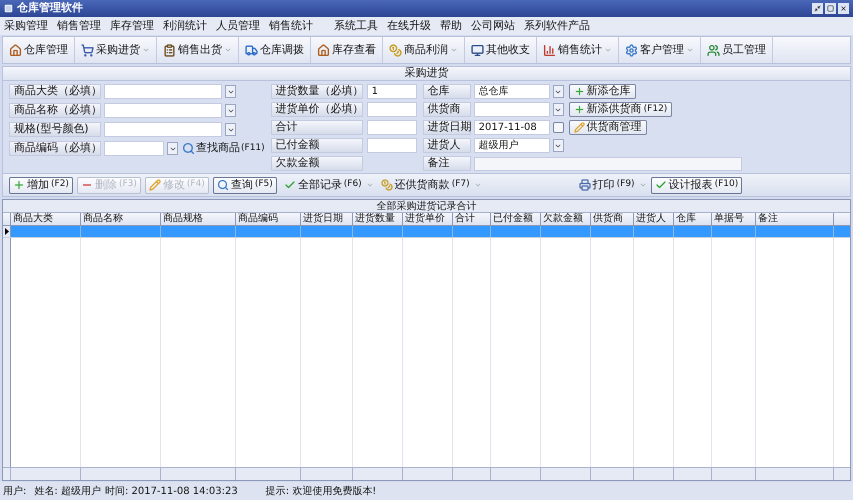  Describe the element at coordinates (395, 50) in the screenshot. I see `coins-icon` at that location.